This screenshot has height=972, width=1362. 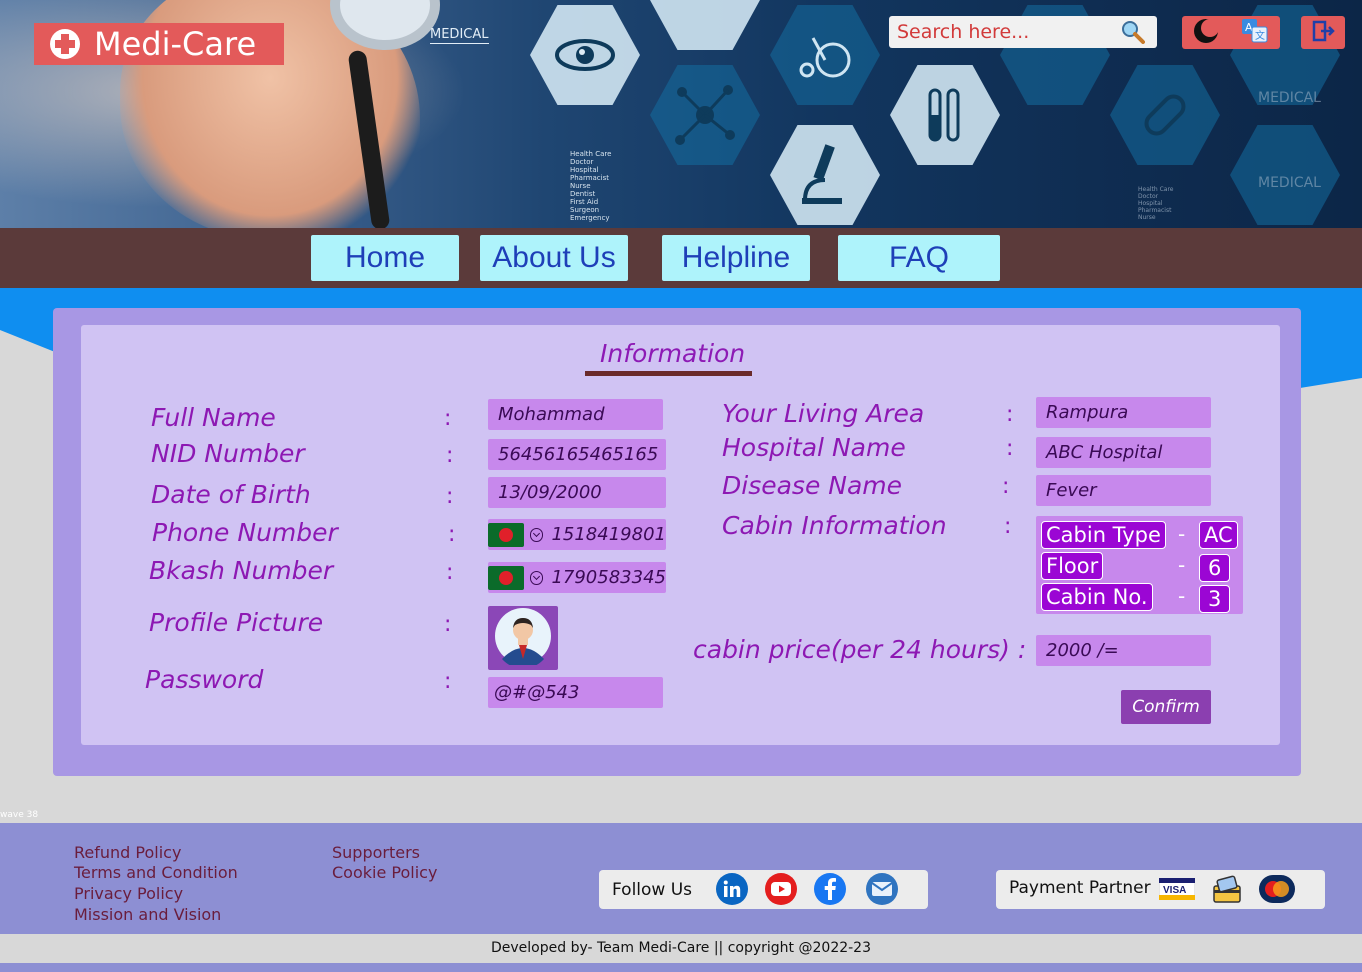 I want to click on wave-shape-right-gray, so click(x=1331, y=603).